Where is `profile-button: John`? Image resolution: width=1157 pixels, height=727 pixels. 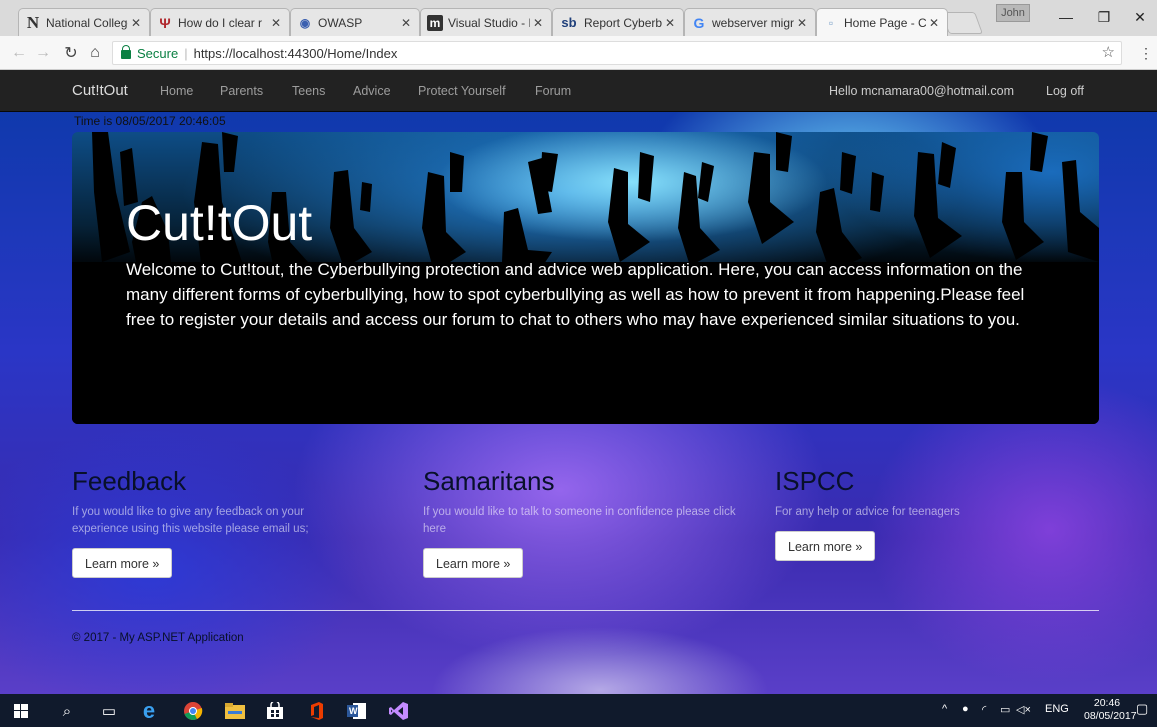 profile-button: John is located at coordinates (1013, 13).